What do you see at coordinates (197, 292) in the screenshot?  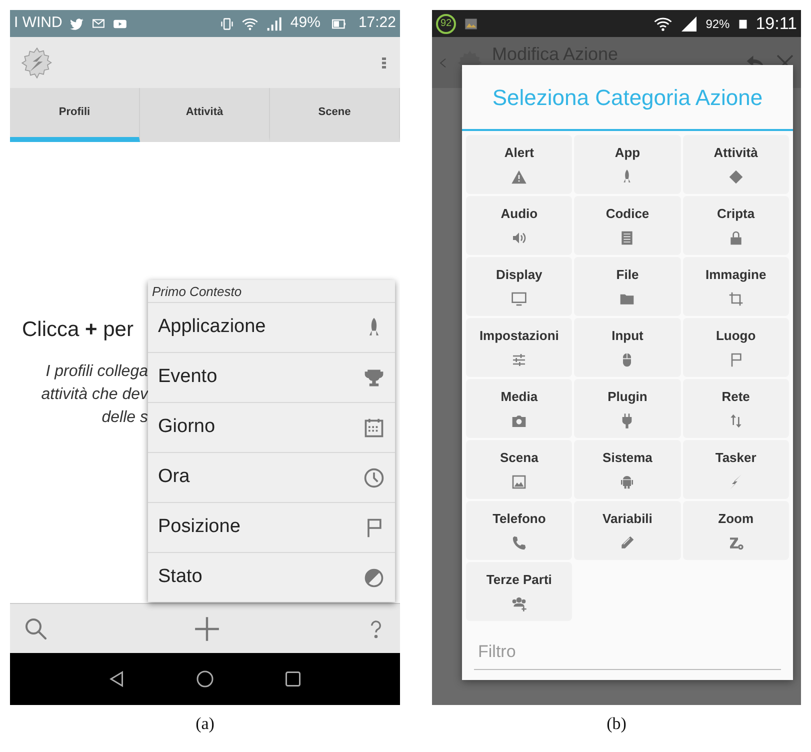 I see `menu-title: Primo Contesto` at bounding box center [197, 292].